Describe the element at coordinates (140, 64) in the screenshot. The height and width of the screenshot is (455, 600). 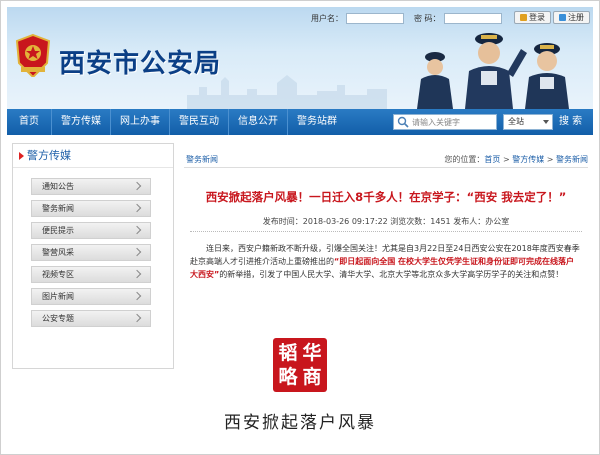
I see `site-name: 西安市公安局` at that location.